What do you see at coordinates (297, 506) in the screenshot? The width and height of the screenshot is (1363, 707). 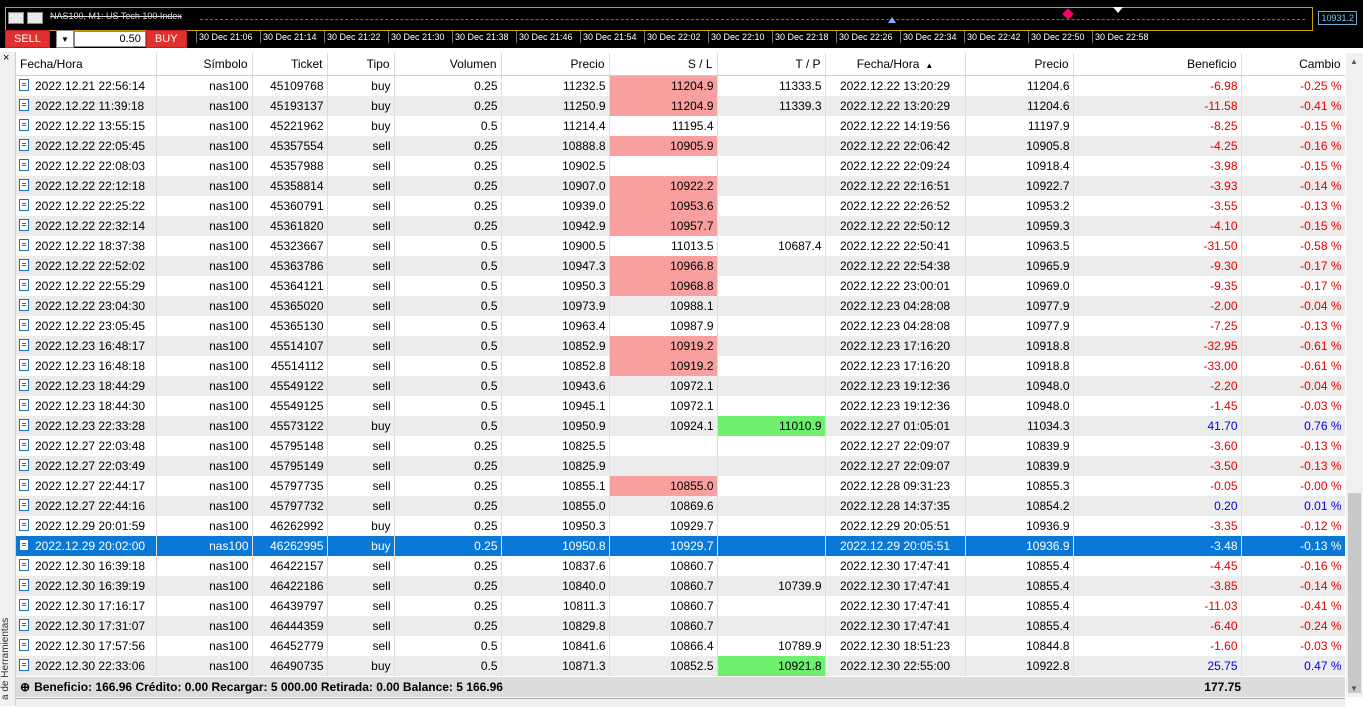 I see `cell-ticket-text: 45797732` at bounding box center [297, 506].